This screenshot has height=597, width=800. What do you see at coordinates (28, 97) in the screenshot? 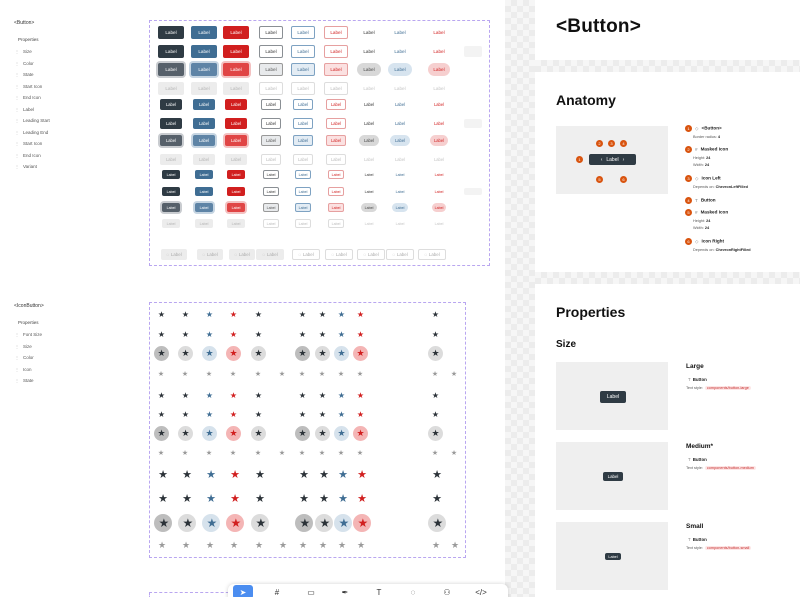
I see `property-row: ⋮ End Icon` at bounding box center [28, 97].